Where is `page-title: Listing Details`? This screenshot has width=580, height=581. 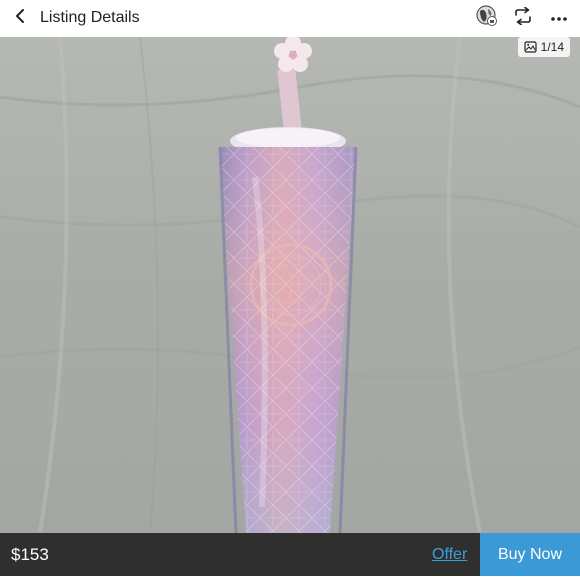 page-title: Listing Details is located at coordinates (90, 17).